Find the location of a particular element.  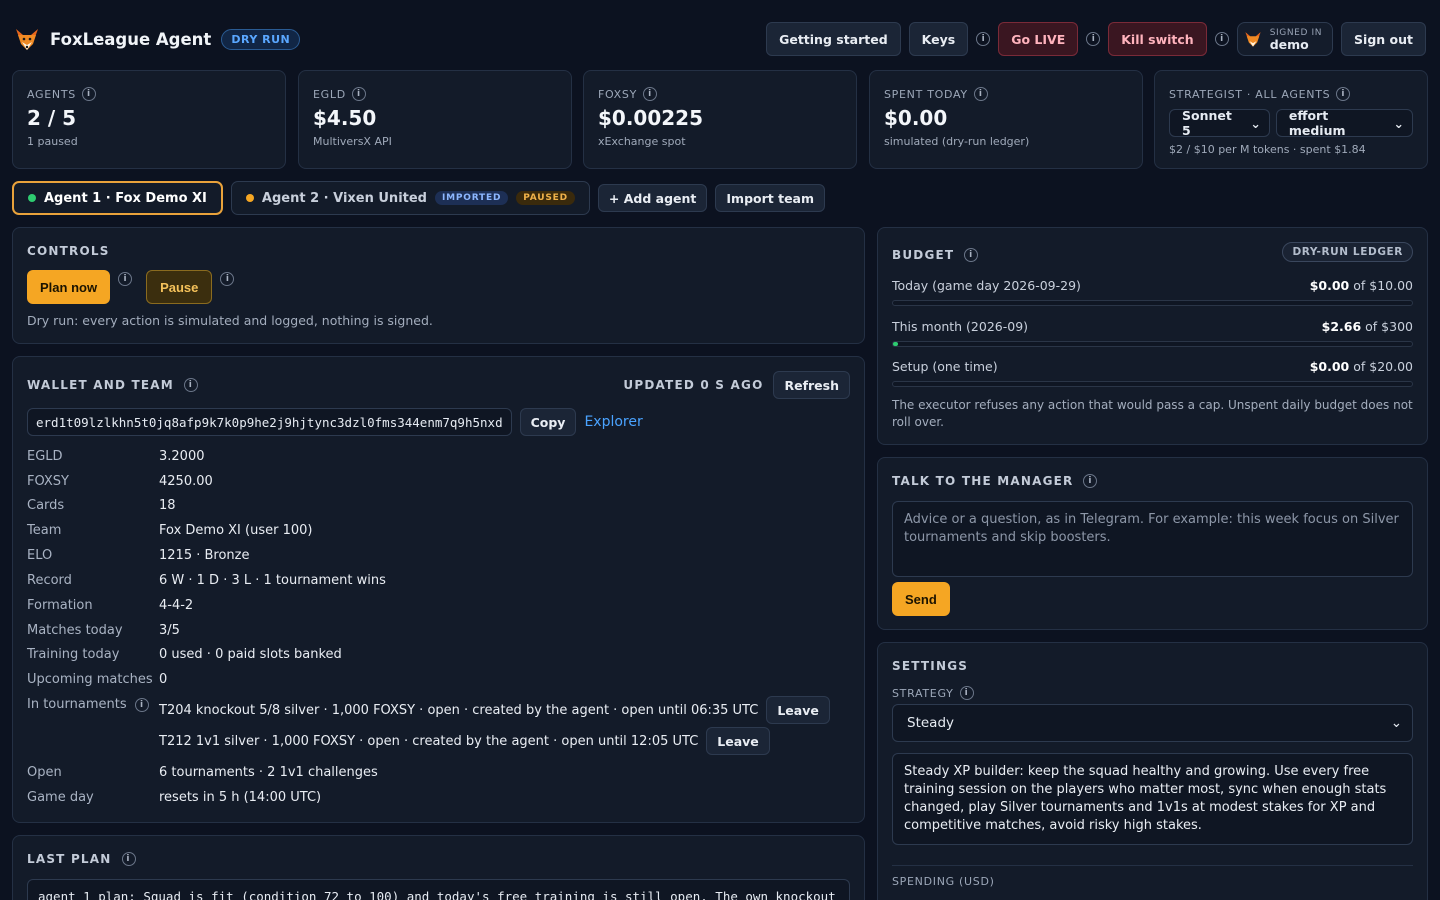

detail-value: 1215 · Bronze is located at coordinates (204, 555).